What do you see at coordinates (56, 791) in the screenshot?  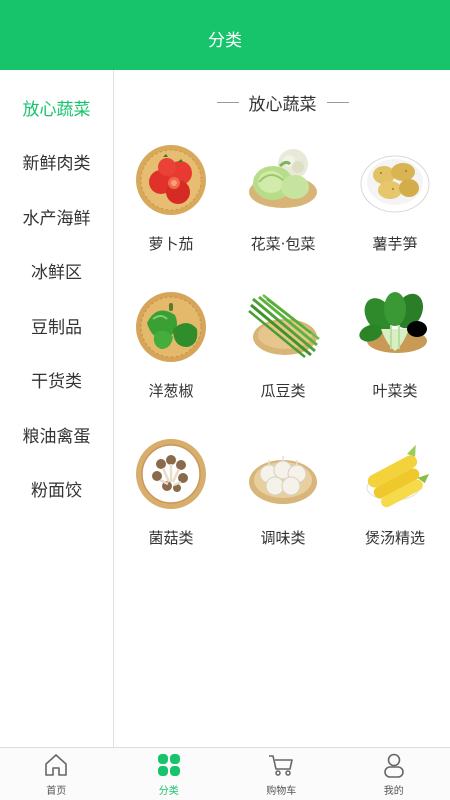 I see `tab-label: 首页` at bounding box center [56, 791].